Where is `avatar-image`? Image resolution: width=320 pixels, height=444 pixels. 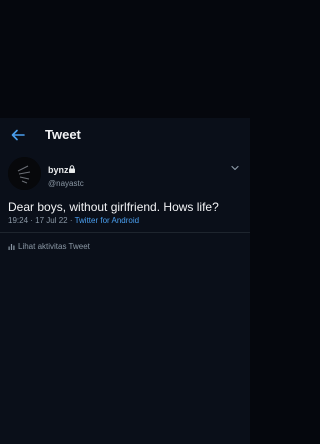 avatar-image is located at coordinates (24, 173).